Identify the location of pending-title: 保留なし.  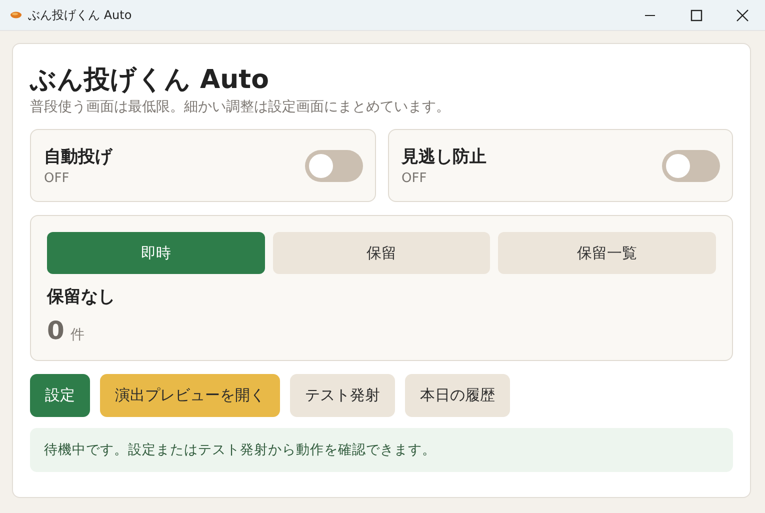
(81, 297).